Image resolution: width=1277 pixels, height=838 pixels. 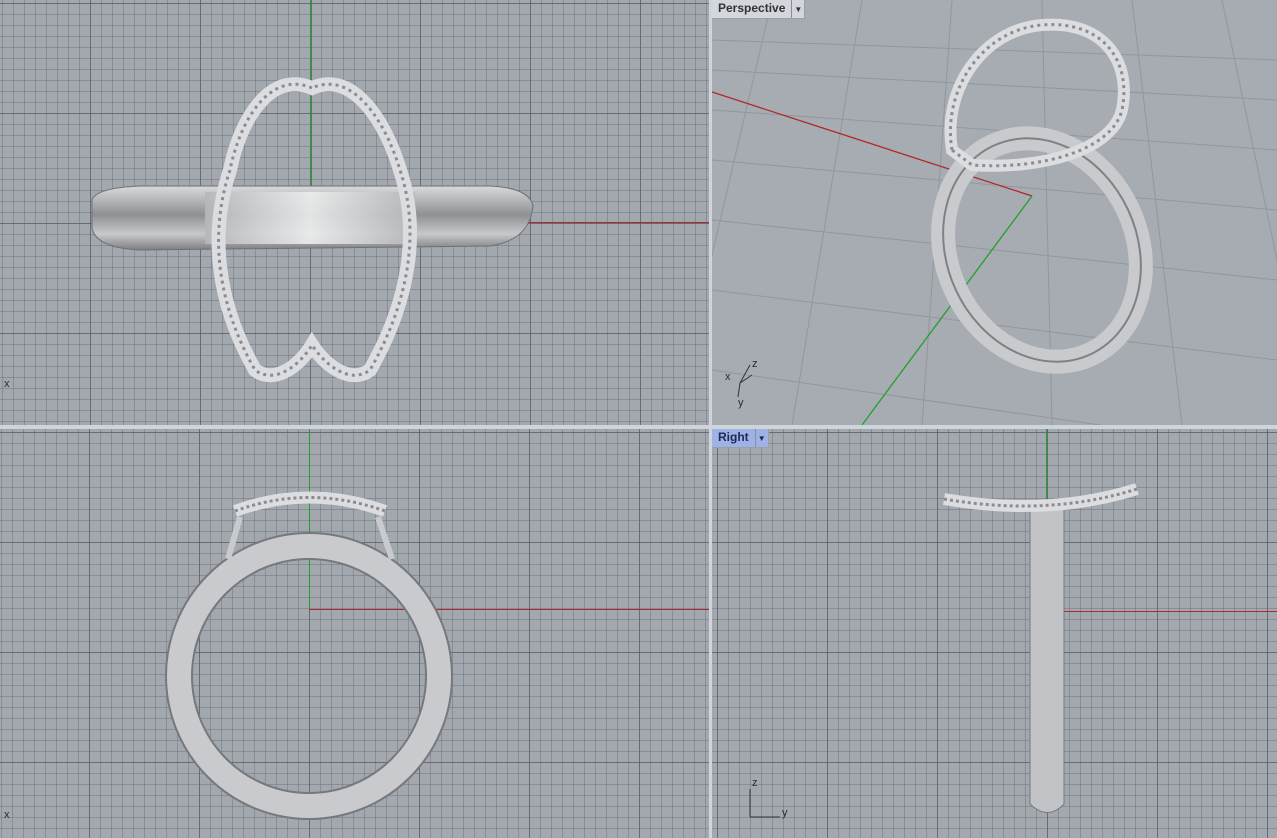 I want to click on viewport-tab-perspective: Perspective ▼, so click(x=759, y=9).